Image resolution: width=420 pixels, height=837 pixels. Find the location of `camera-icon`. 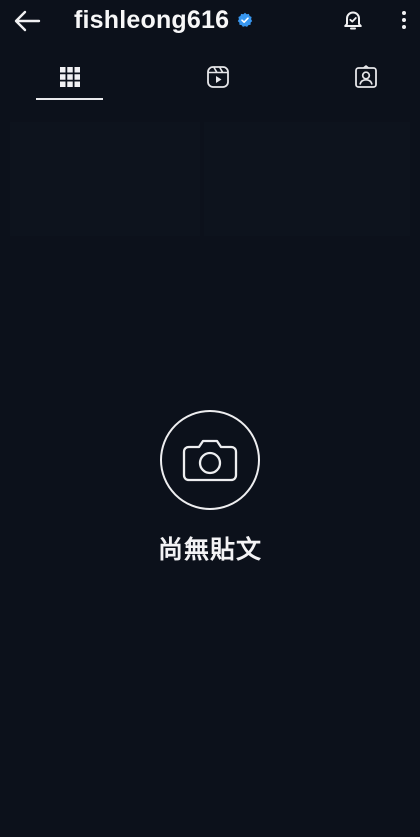

camera-icon is located at coordinates (210, 460).